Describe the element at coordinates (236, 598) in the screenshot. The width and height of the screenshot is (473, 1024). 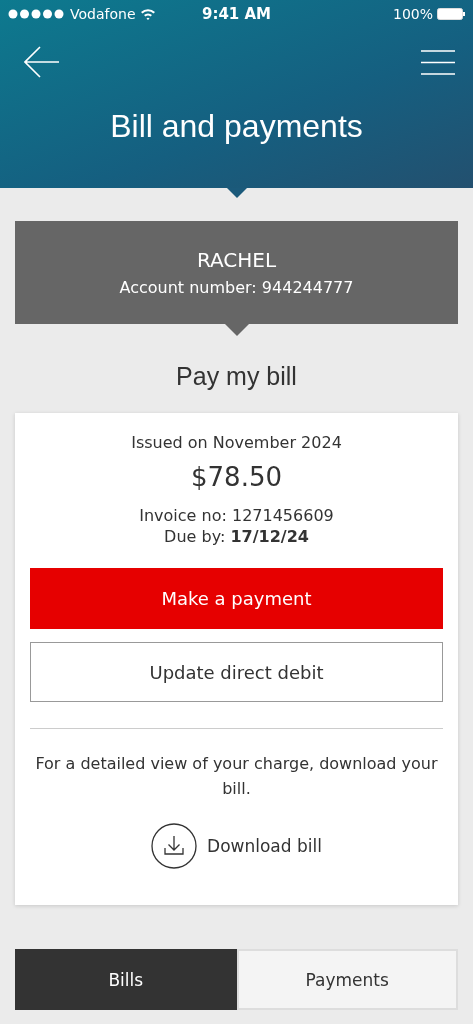
I see `payment-button: Make a payment` at that location.